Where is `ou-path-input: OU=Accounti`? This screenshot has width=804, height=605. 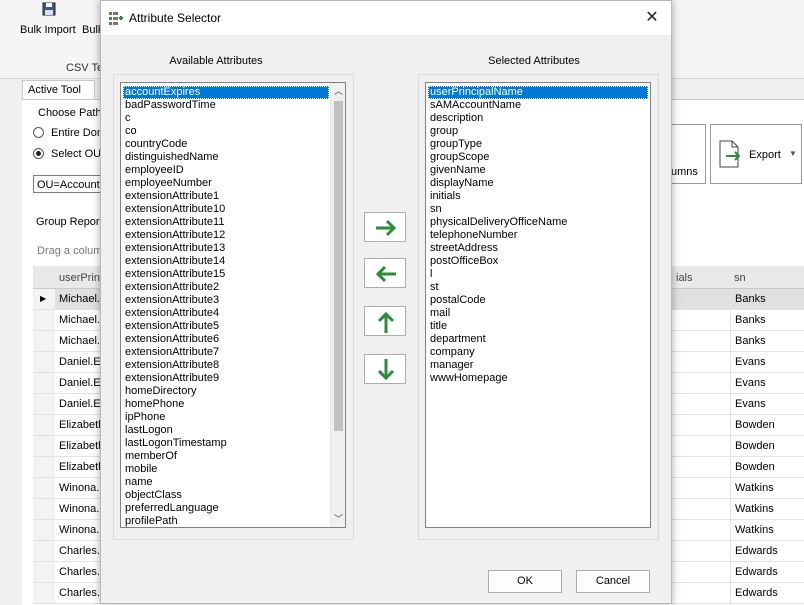
ou-path-input: OU=Accounti is located at coordinates (68, 184).